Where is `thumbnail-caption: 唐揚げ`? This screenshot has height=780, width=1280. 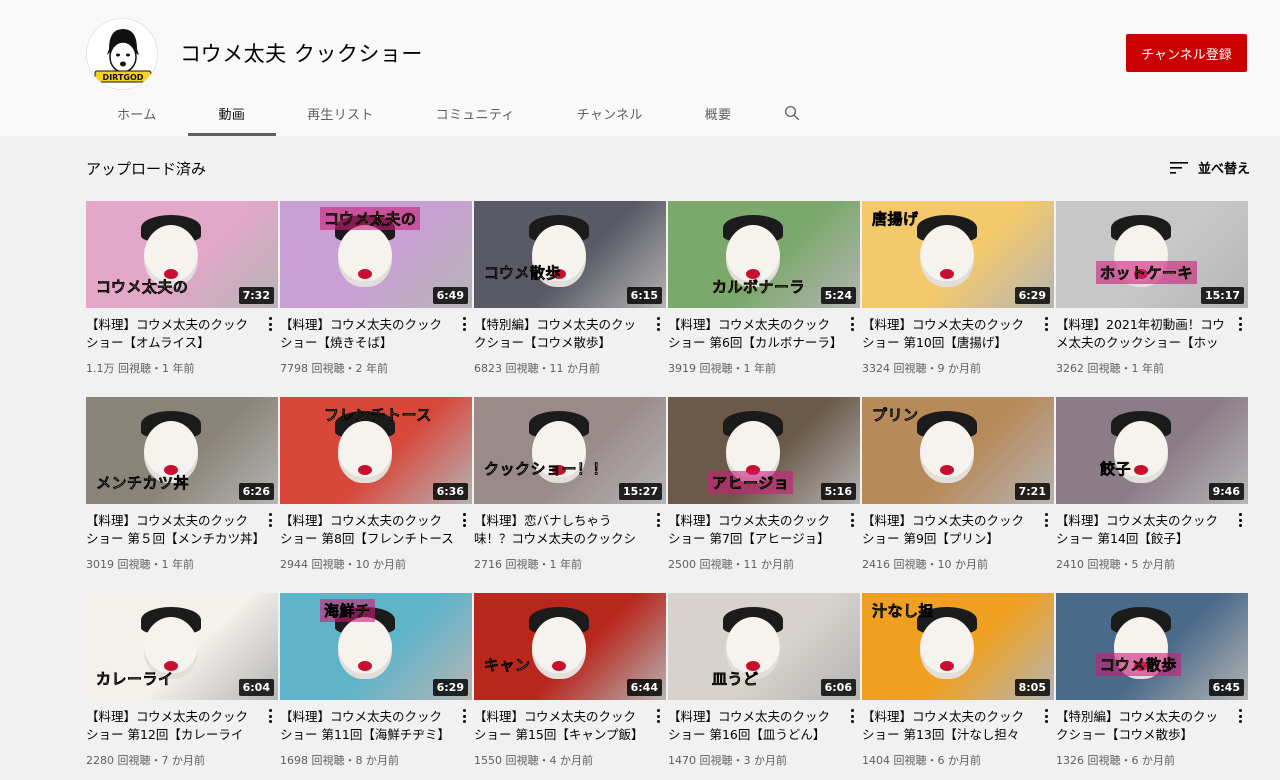
thumbnail-caption: 唐揚げ is located at coordinates (895, 219).